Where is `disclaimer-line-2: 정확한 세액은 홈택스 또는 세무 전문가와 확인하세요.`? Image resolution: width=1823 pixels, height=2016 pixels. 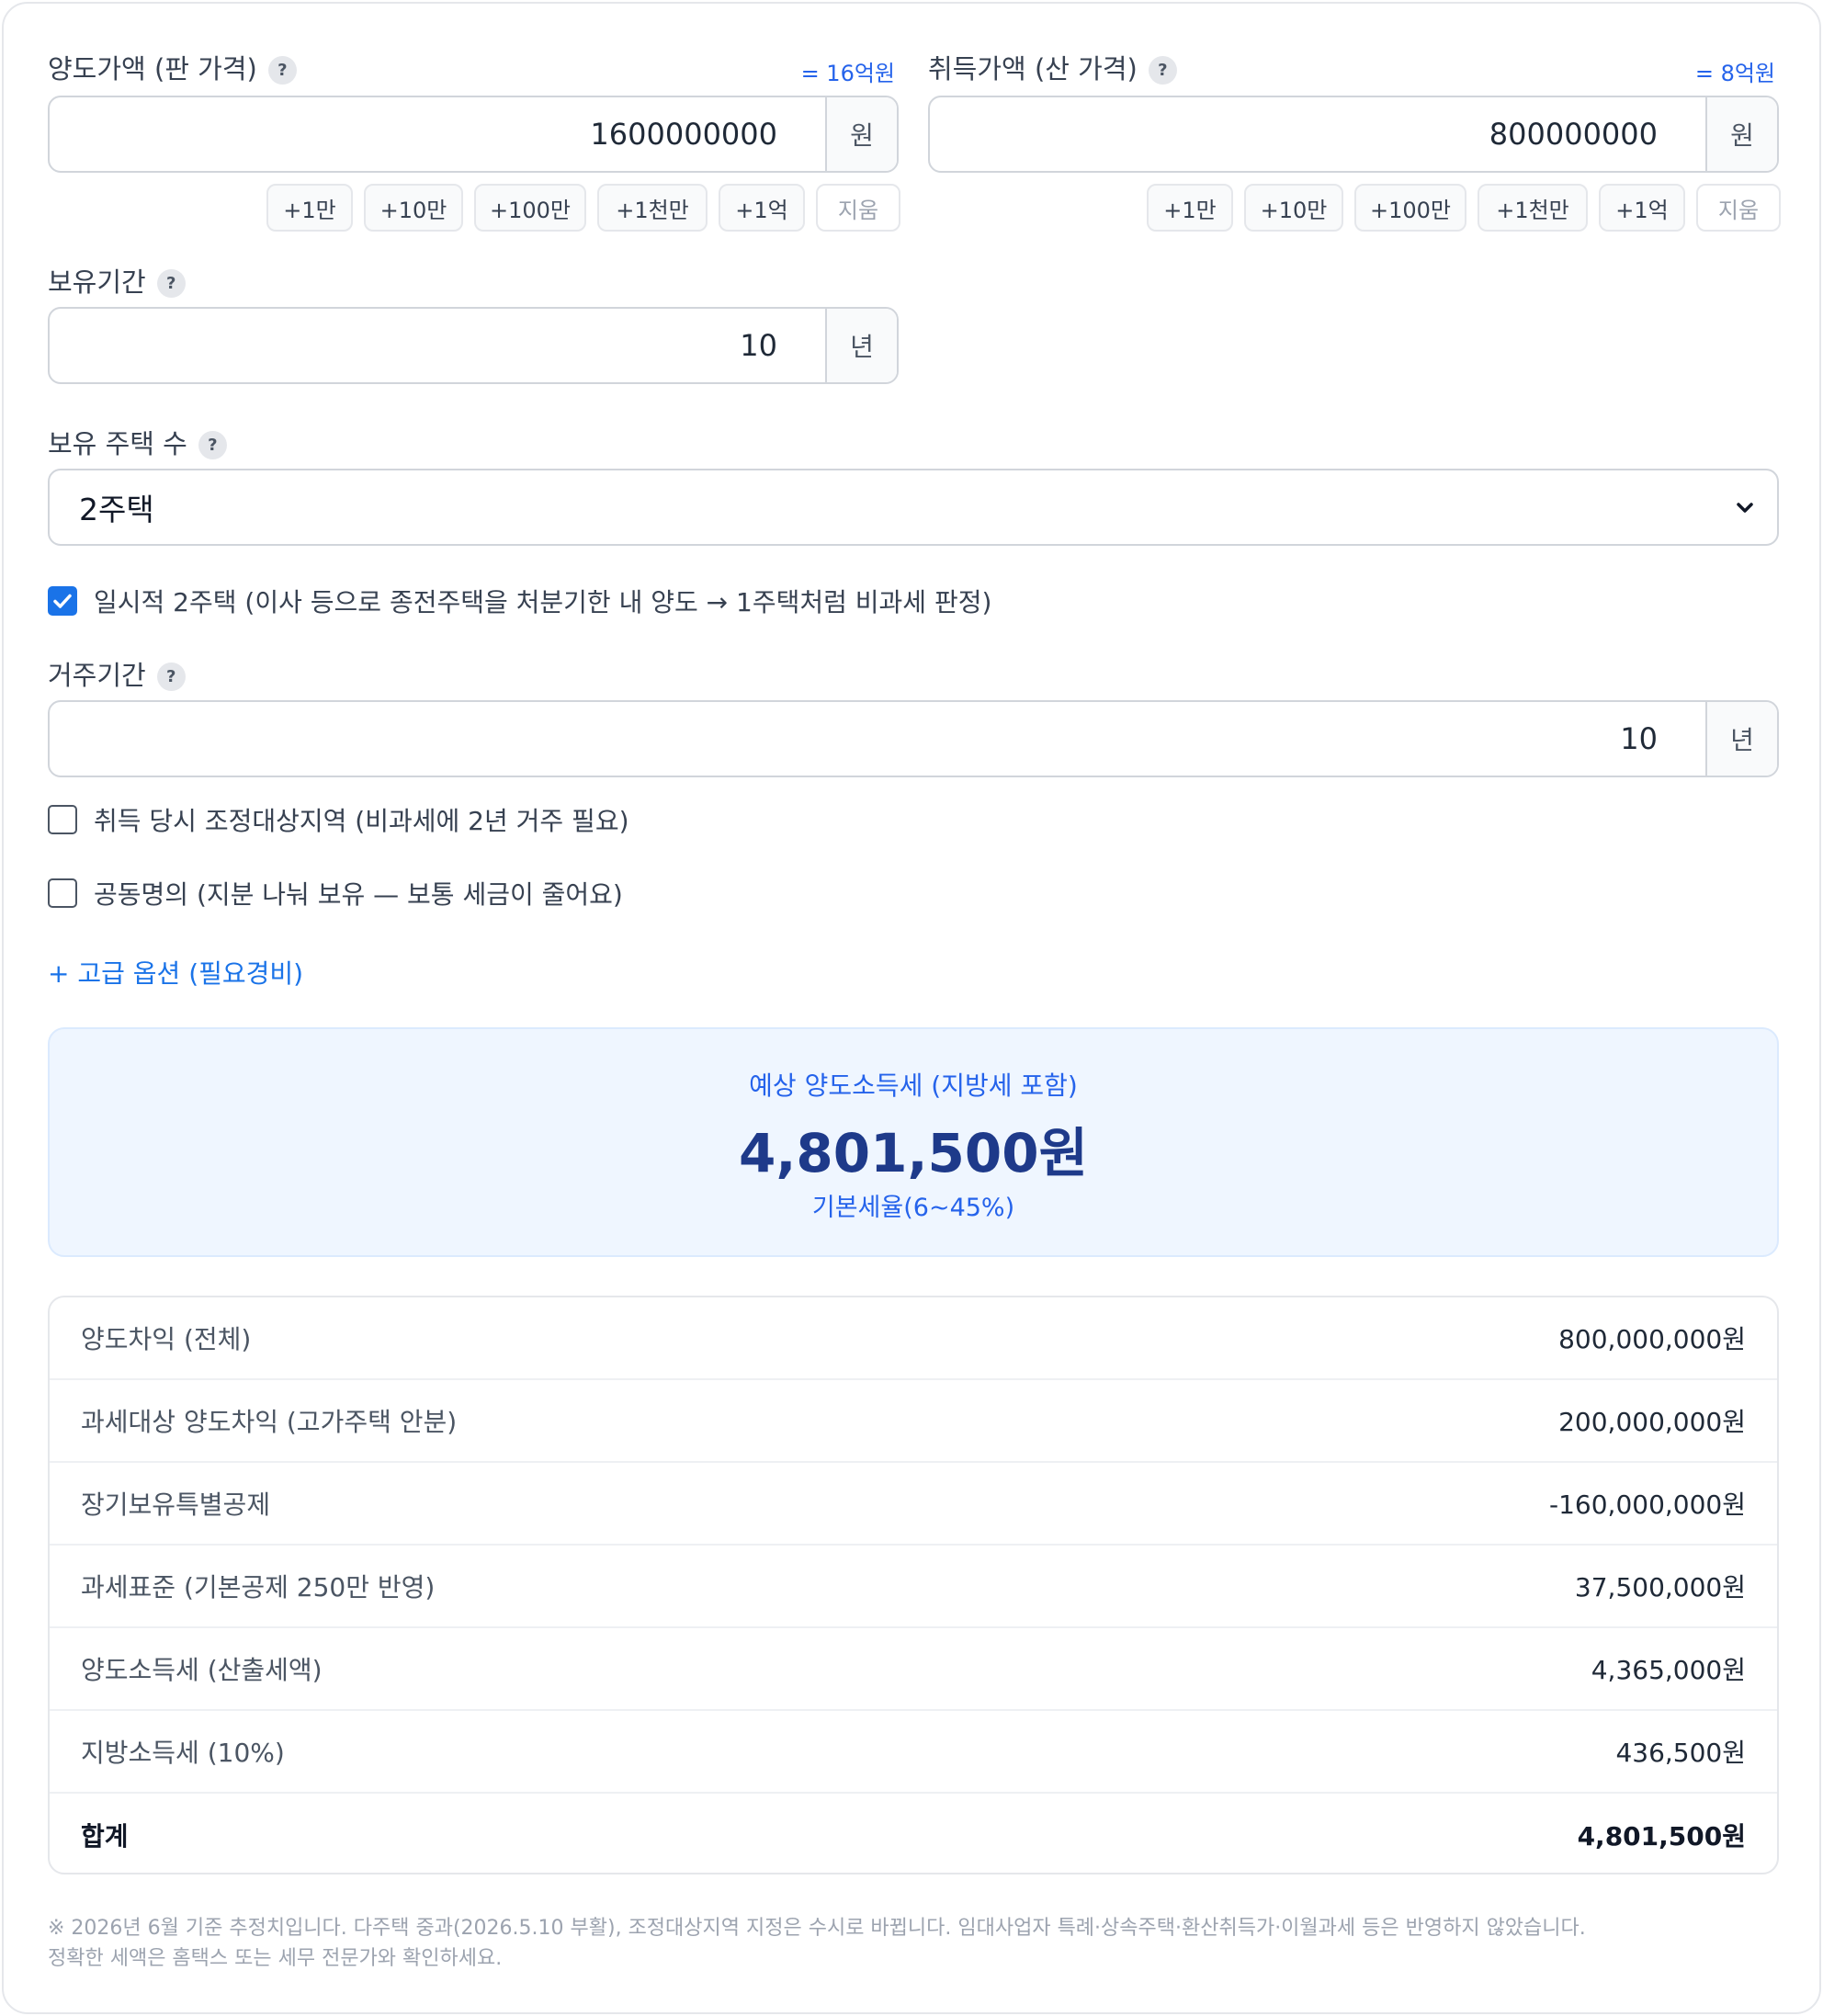 disclaimer-line-2: 정확한 세액은 홈택스 또는 세무 전문가와 확인하세요. is located at coordinates (275, 1958).